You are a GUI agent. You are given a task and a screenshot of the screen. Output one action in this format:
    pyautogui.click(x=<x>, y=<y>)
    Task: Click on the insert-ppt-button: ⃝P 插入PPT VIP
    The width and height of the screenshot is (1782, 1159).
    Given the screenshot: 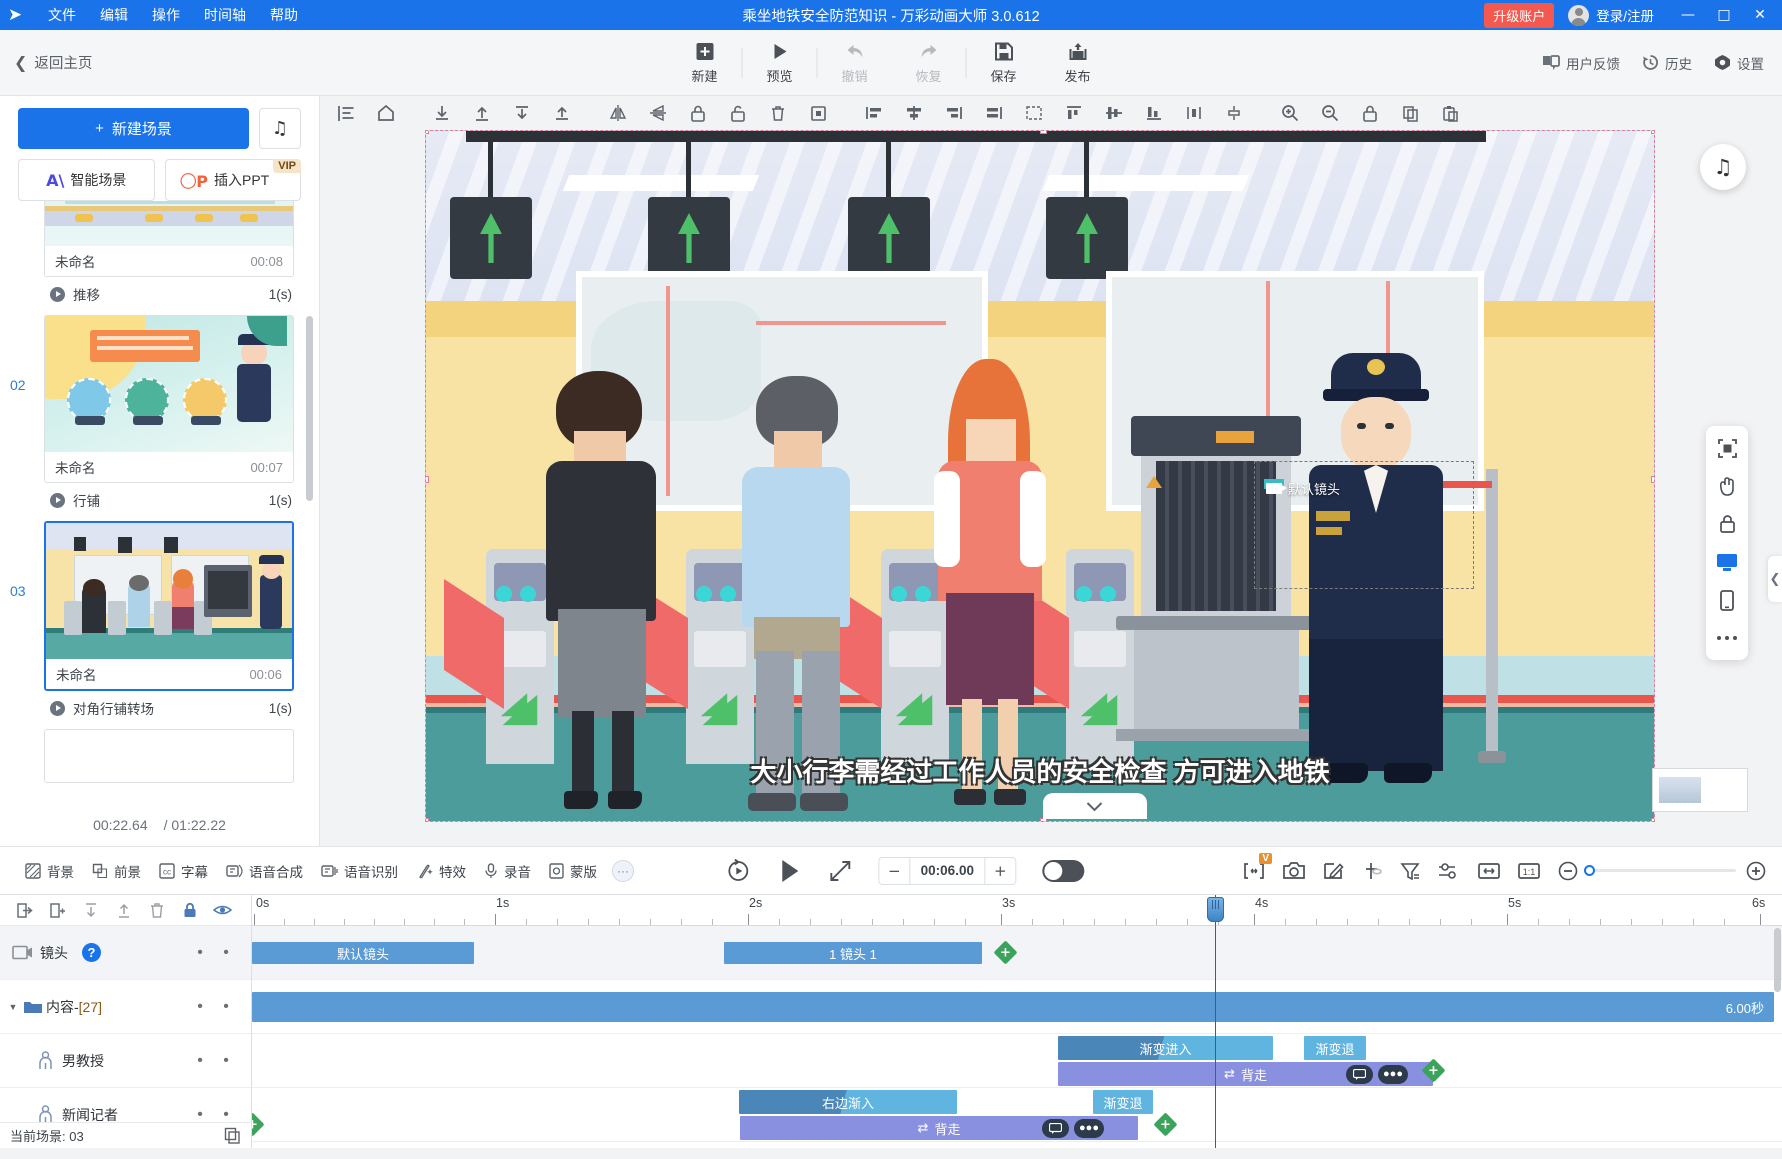 What is the action you would take?
    pyautogui.click(x=232, y=180)
    